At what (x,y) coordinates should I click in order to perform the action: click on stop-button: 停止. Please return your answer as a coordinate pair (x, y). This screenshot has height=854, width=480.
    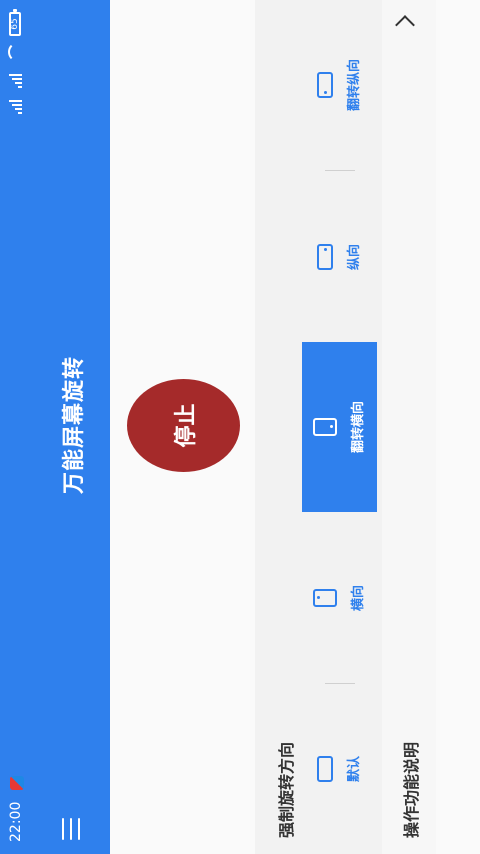
    Looking at the image, I should click on (183, 425).